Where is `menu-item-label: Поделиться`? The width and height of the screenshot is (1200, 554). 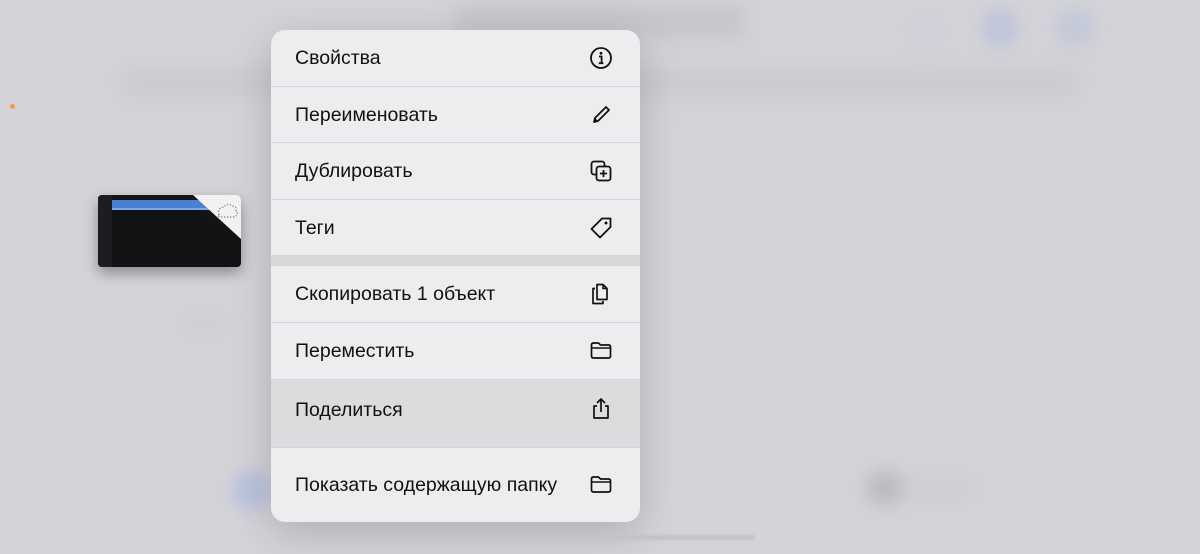 menu-item-label: Поделиться is located at coordinates (349, 410).